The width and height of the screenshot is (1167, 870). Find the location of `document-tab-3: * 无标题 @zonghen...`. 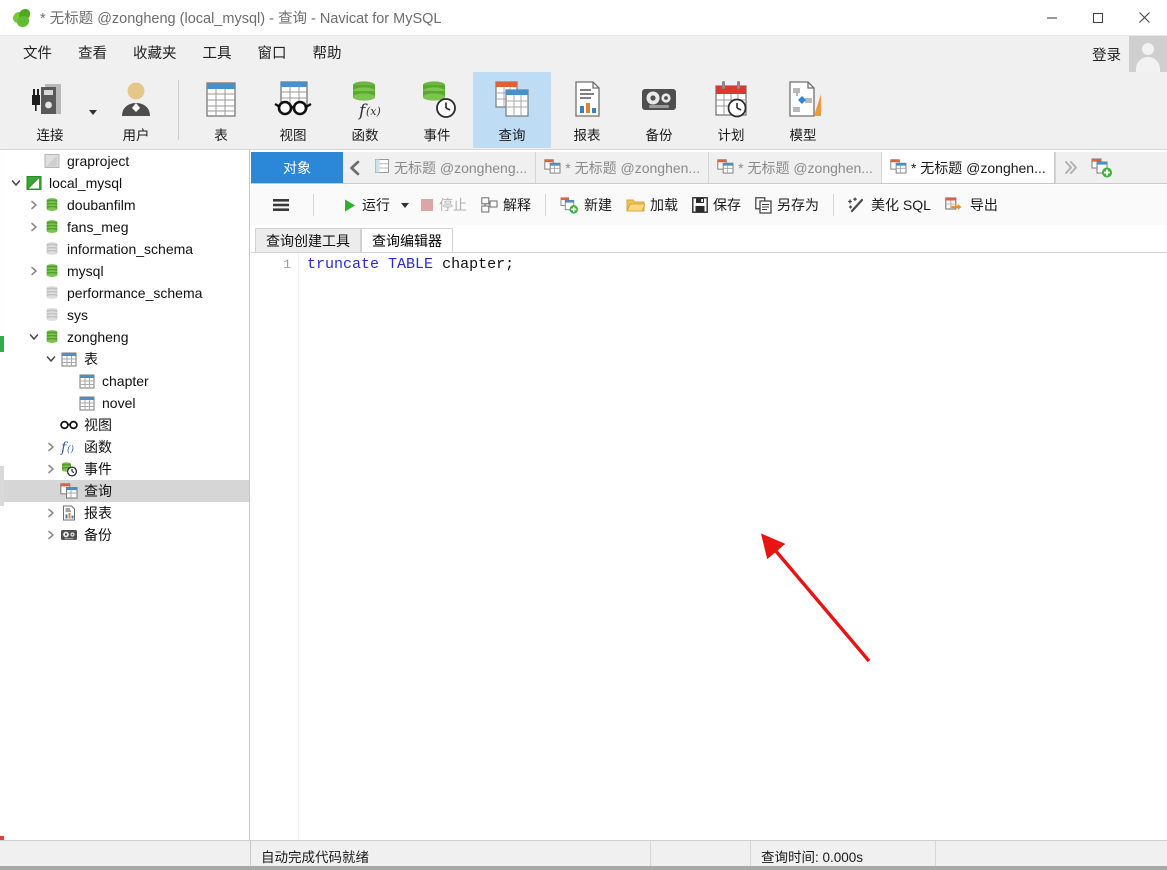

document-tab-3: * 无标题 @zonghen... is located at coordinates (795, 167).